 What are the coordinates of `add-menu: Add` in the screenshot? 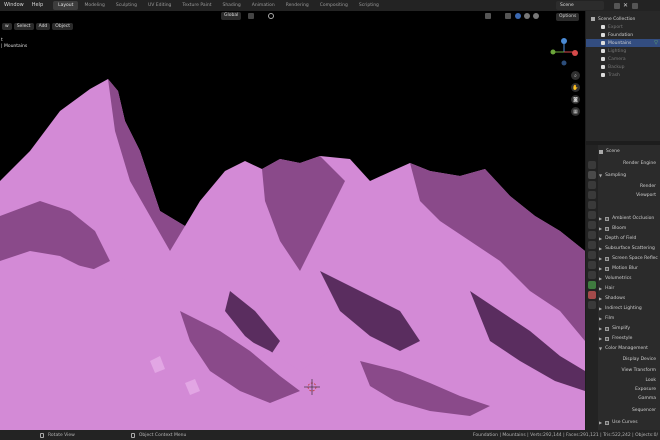 It's located at (43, 26).